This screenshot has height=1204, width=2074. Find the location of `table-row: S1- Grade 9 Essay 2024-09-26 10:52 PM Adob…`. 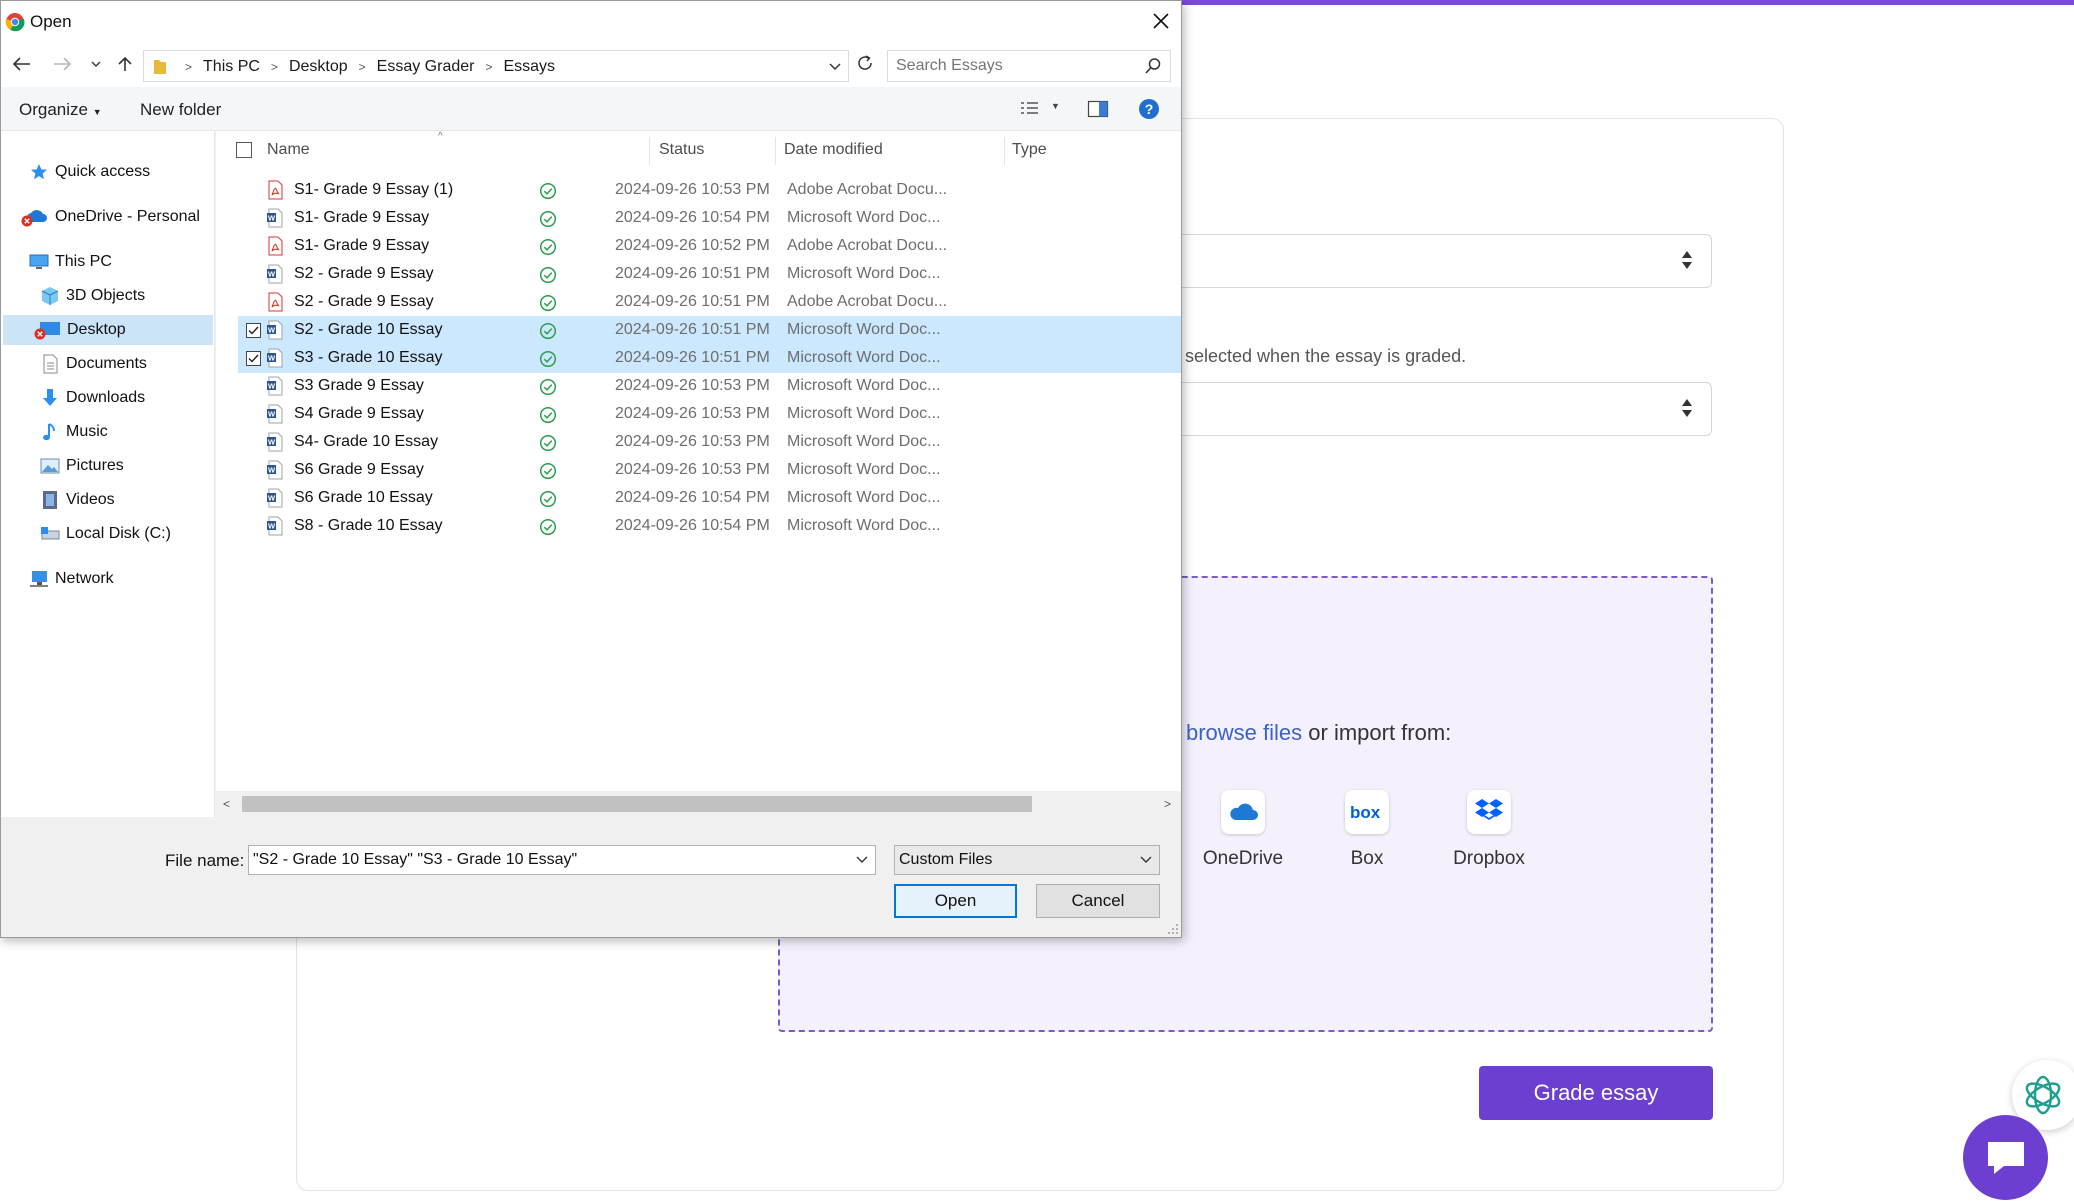

table-row: S1- Grade 9 Essay 2024-09-26 10:52 PM Adob… is located at coordinates (709, 246).